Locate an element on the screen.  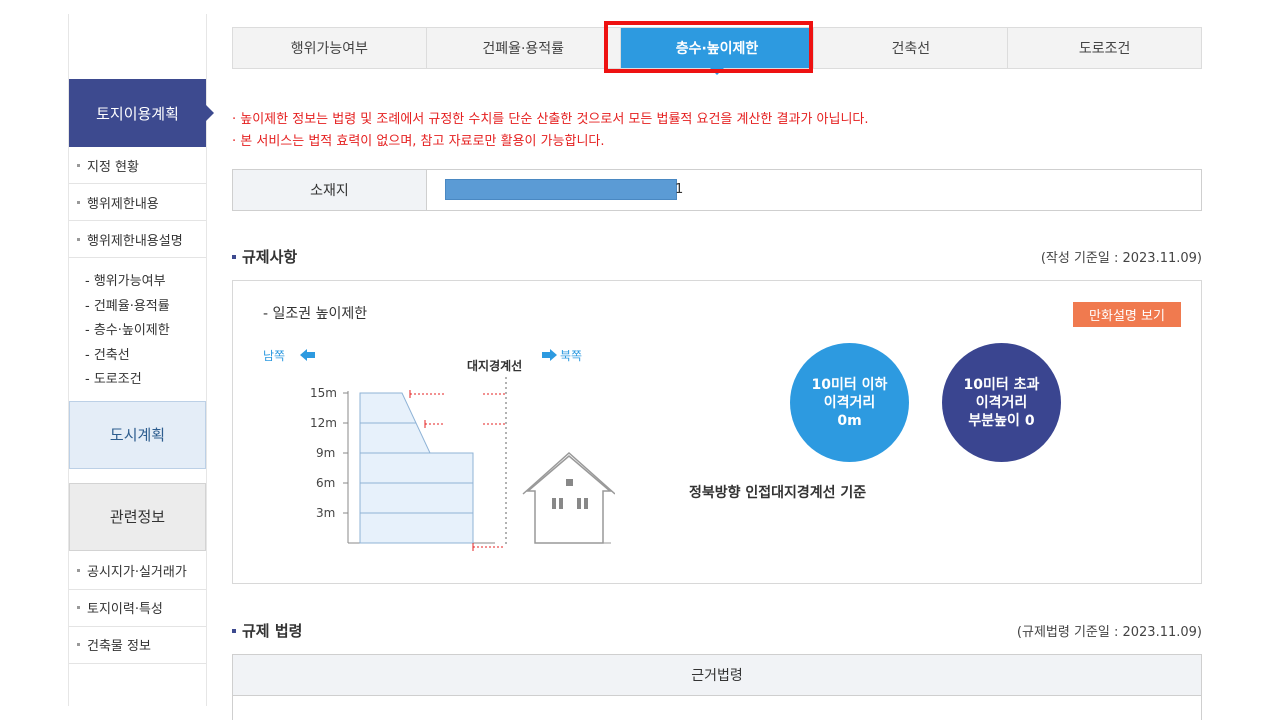
tab-height-limit-label: 층수·높이제한 is located at coordinates (717, 49).